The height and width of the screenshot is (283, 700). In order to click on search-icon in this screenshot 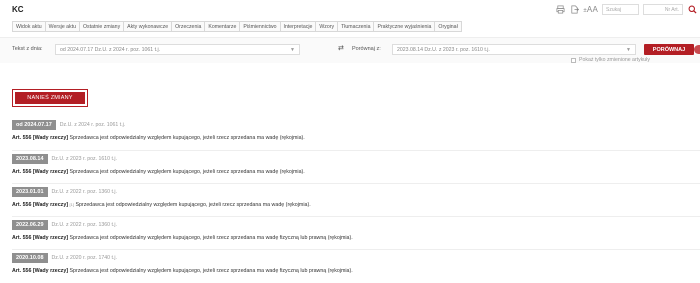, I will do `click(692, 9)`.